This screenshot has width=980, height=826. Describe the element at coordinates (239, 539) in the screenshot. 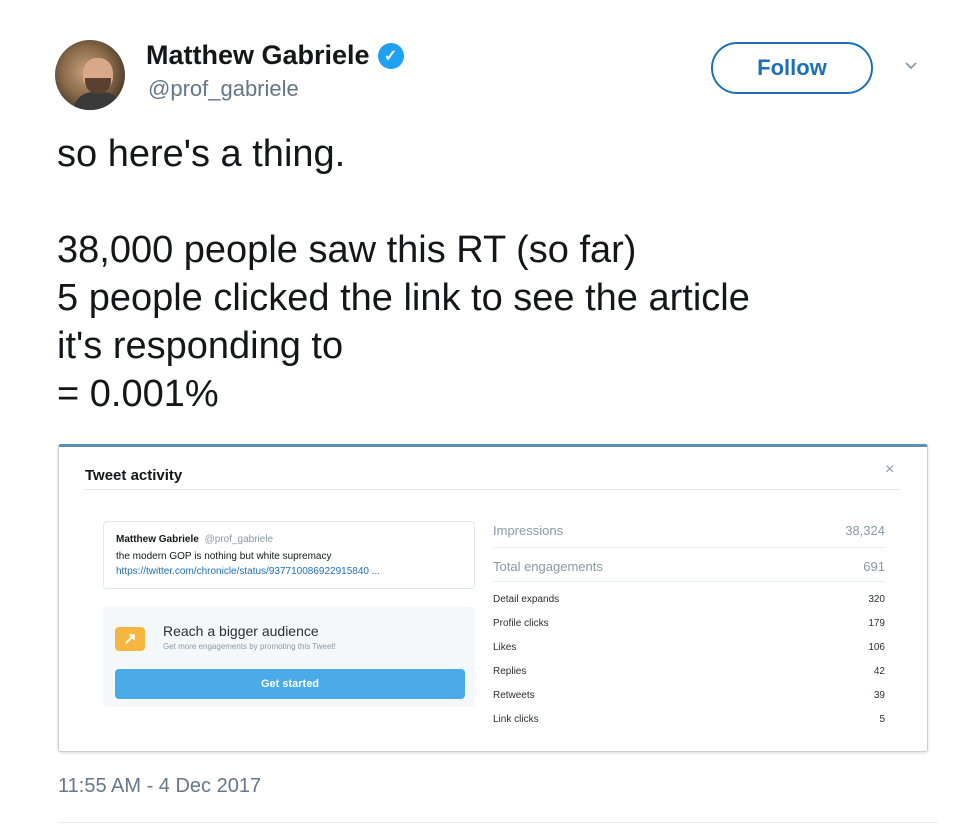

I see `embedded-author-handle: @prof_gabriele` at that location.